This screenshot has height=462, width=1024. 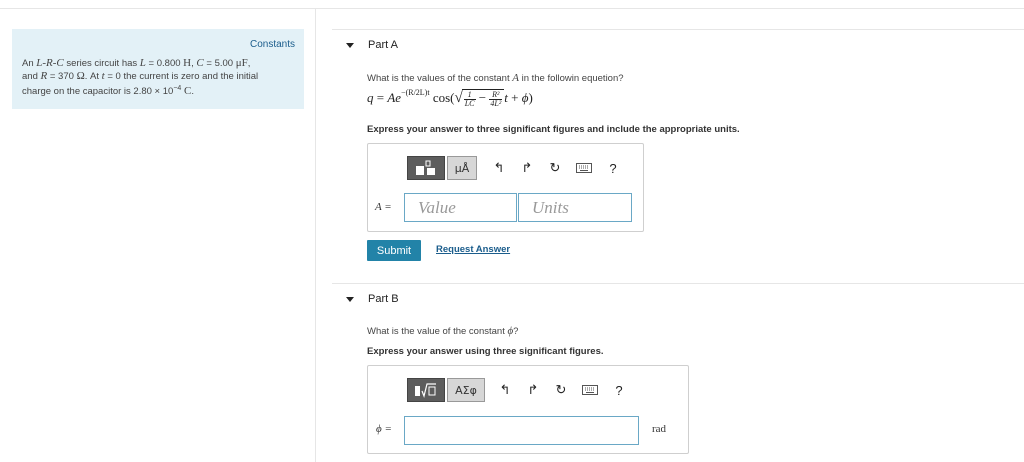 What do you see at coordinates (460, 207) in the screenshot?
I see `value-input: Value` at bounding box center [460, 207].